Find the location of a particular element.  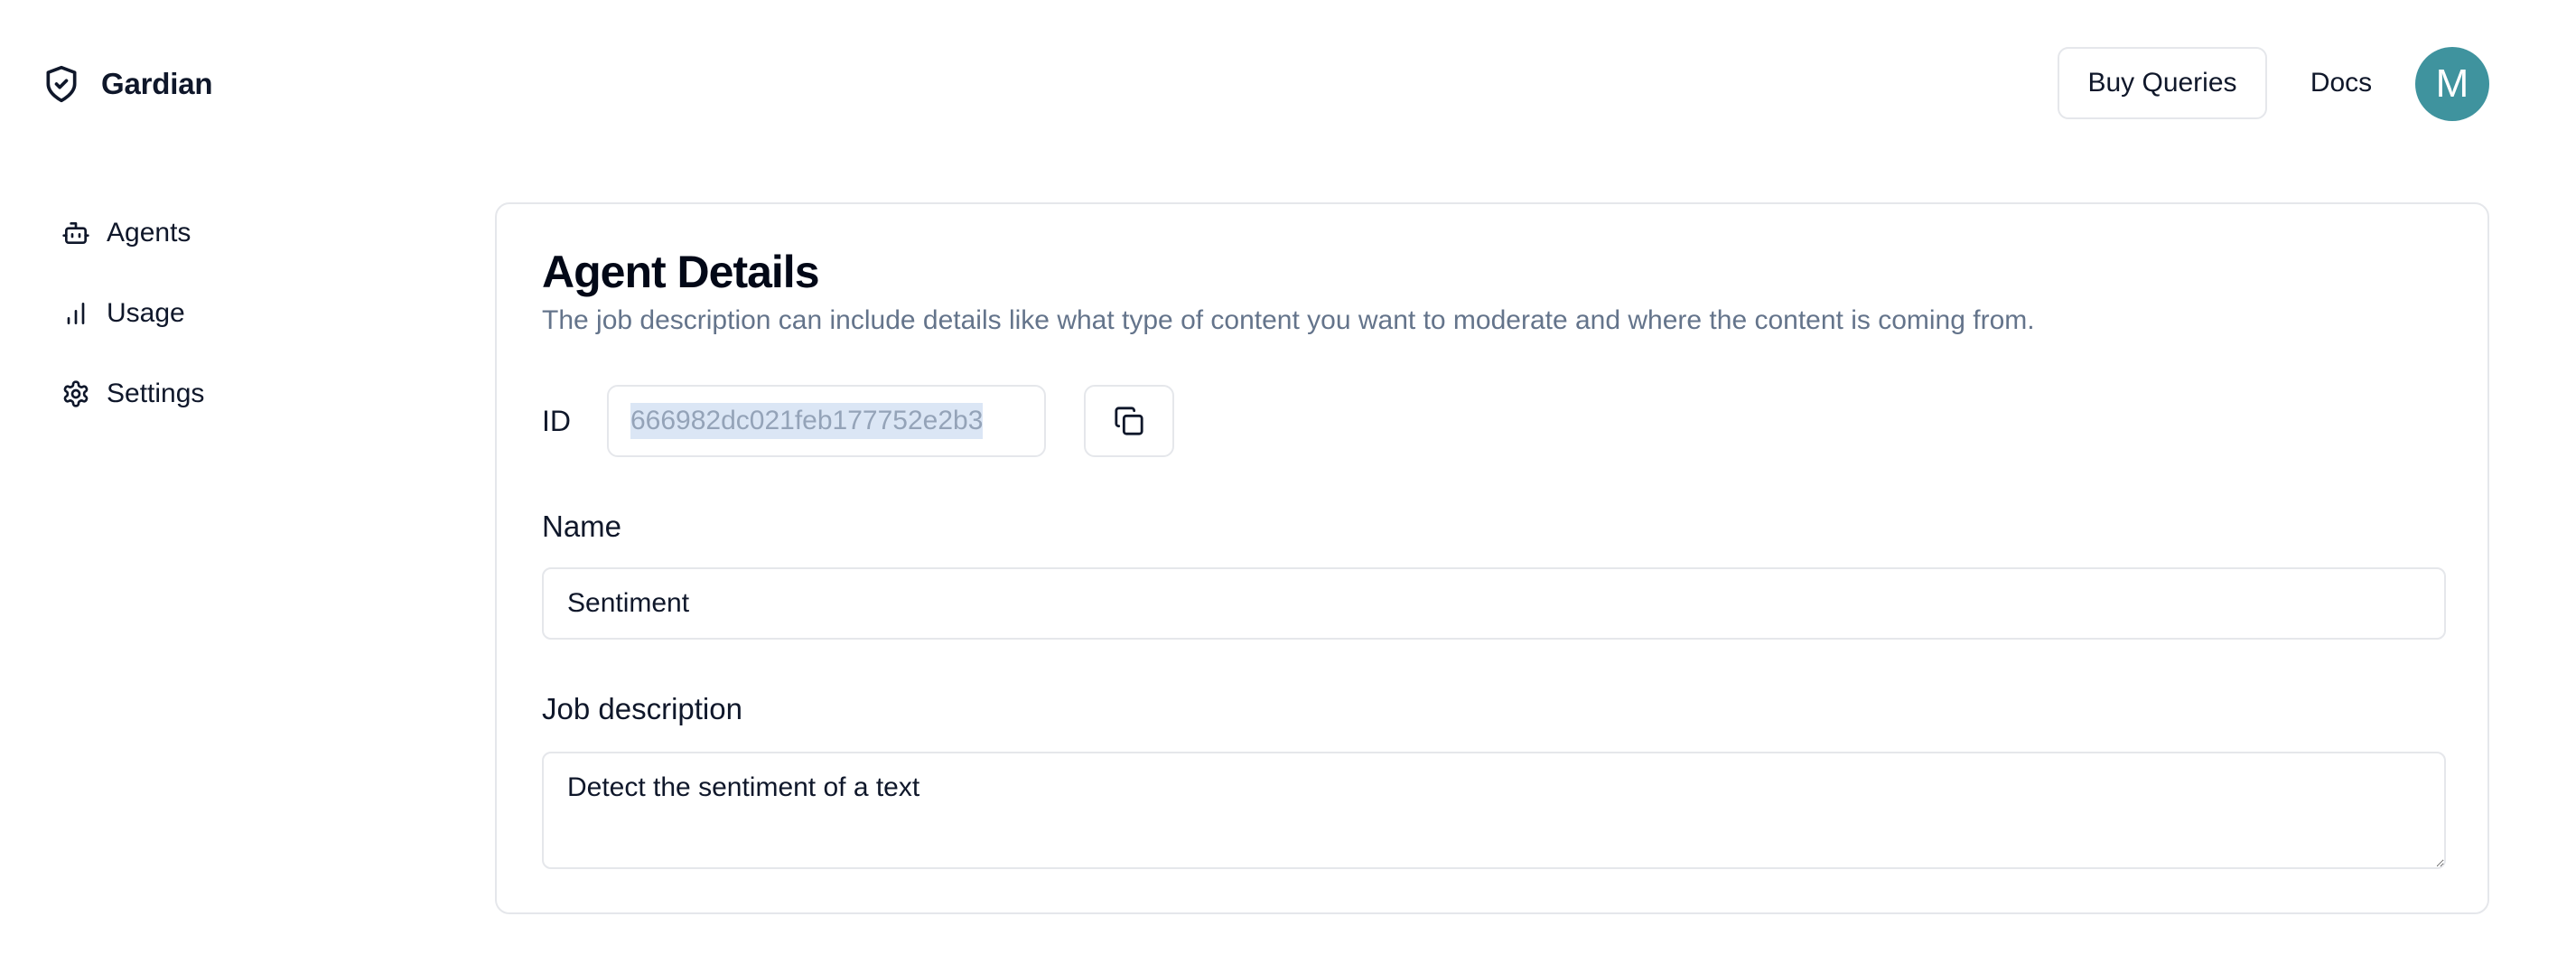

agent-id-field: 666982dc021feb177752e2b3 is located at coordinates (826, 421).